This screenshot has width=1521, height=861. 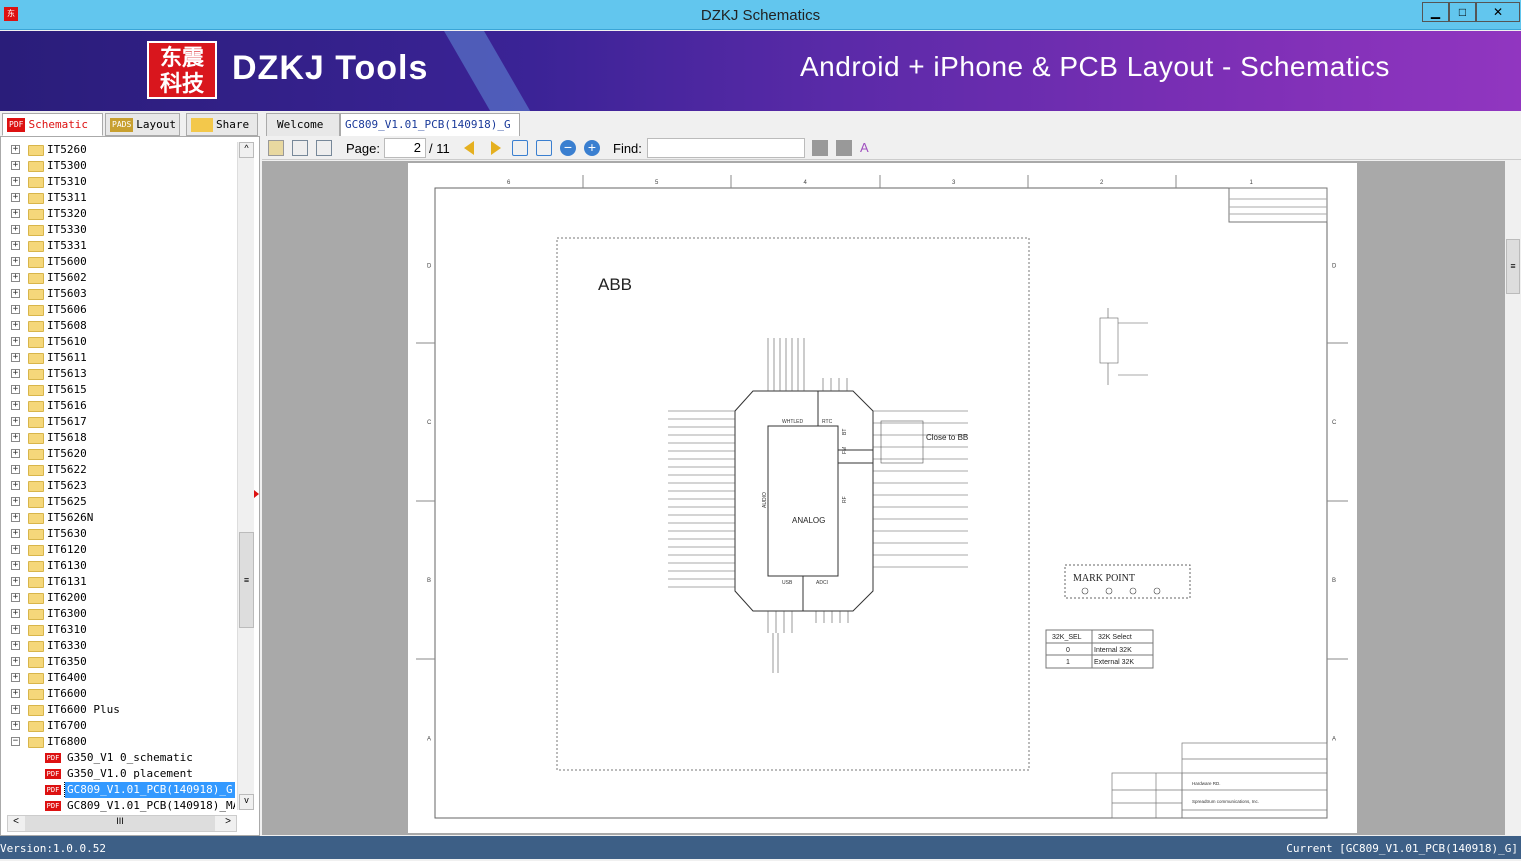 What do you see at coordinates (868, 148) in the screenshot?
I see `match-case-icon: A` at bounding box center [868, 148].